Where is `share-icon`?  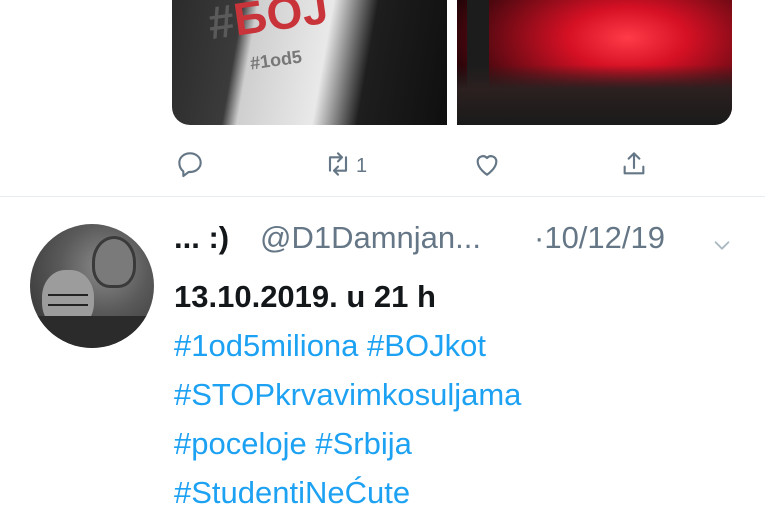
share-icon is located at coordinates (634, 166).